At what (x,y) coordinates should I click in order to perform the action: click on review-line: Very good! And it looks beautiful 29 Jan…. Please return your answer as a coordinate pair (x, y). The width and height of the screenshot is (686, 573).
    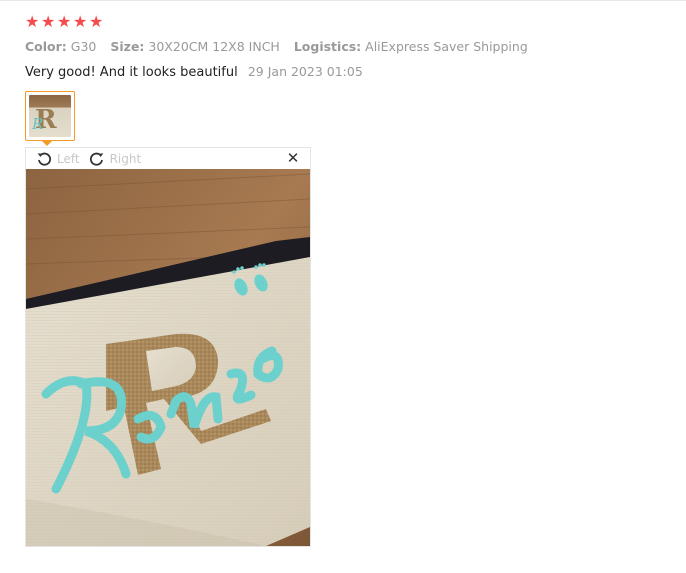
    Looking at the image, I should click on (194, 72).